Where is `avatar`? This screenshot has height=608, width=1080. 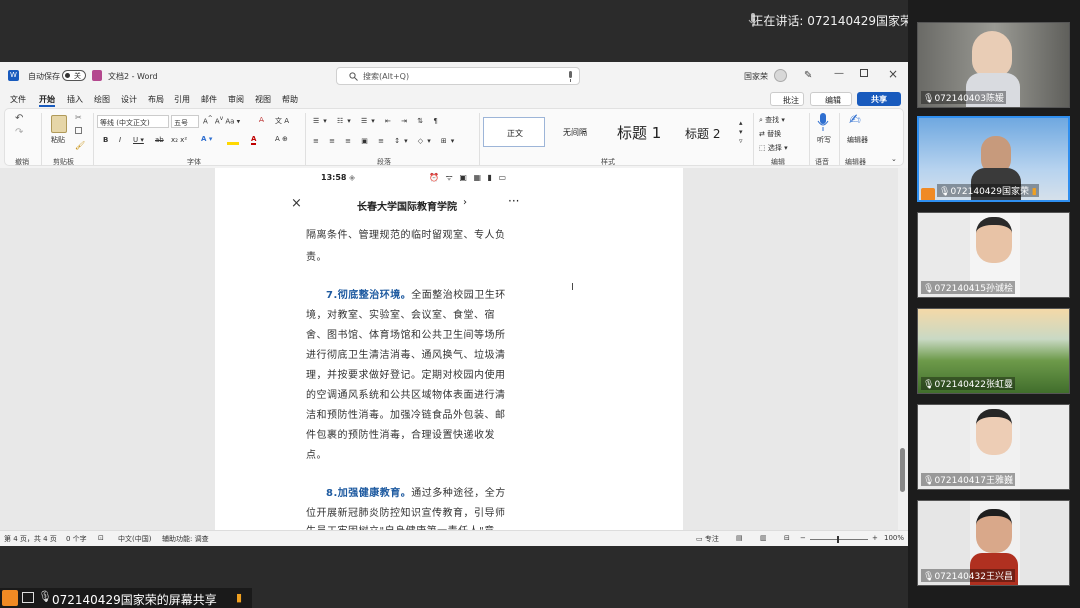 avatar is located at coordinates (780, 75).